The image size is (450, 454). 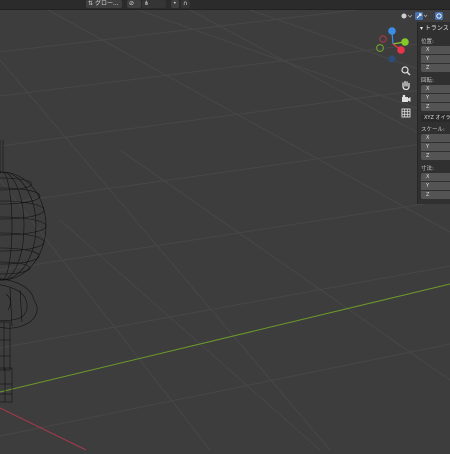 I want to click on camera-view-button, so click(x=406, y=99).